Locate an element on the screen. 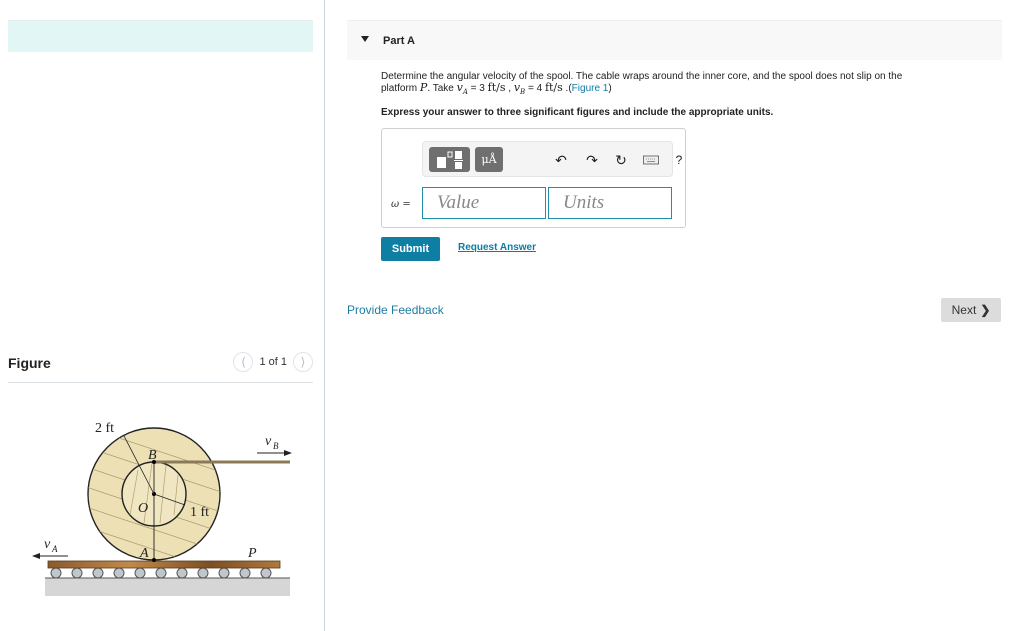  templates-button is located at coordinates (449, 159).